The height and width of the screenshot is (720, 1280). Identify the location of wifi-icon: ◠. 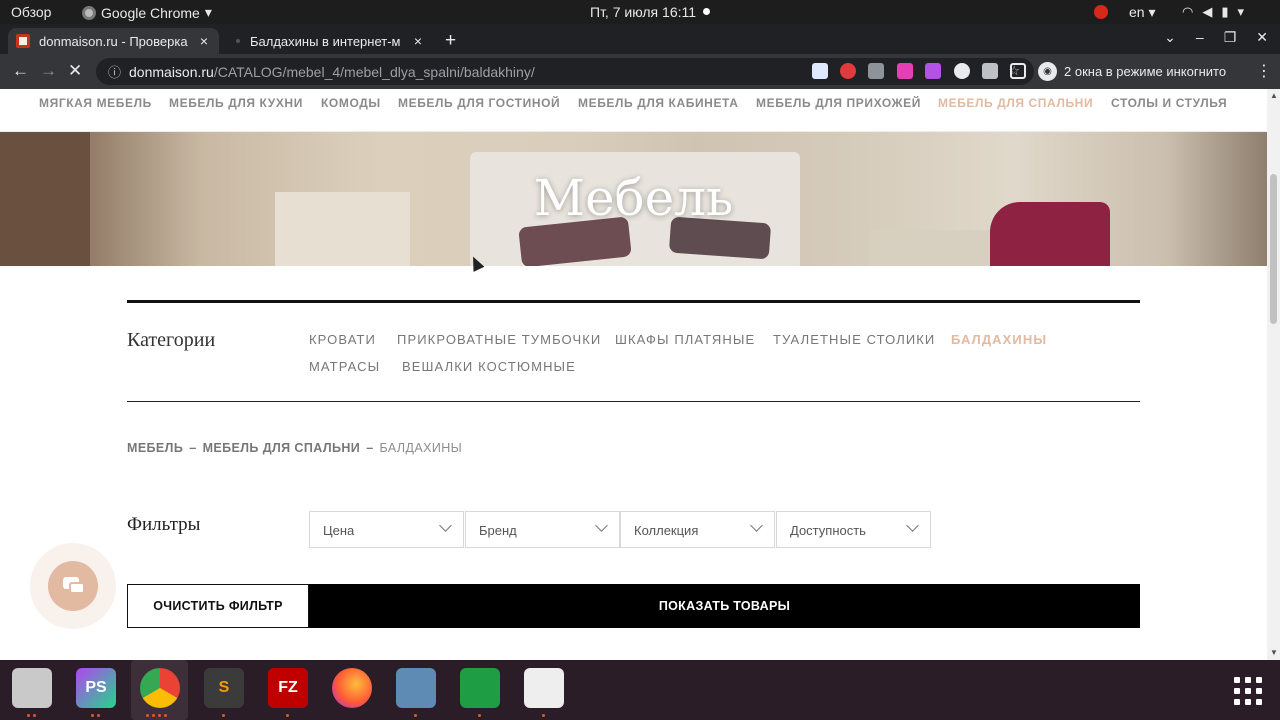
(1188, 11).